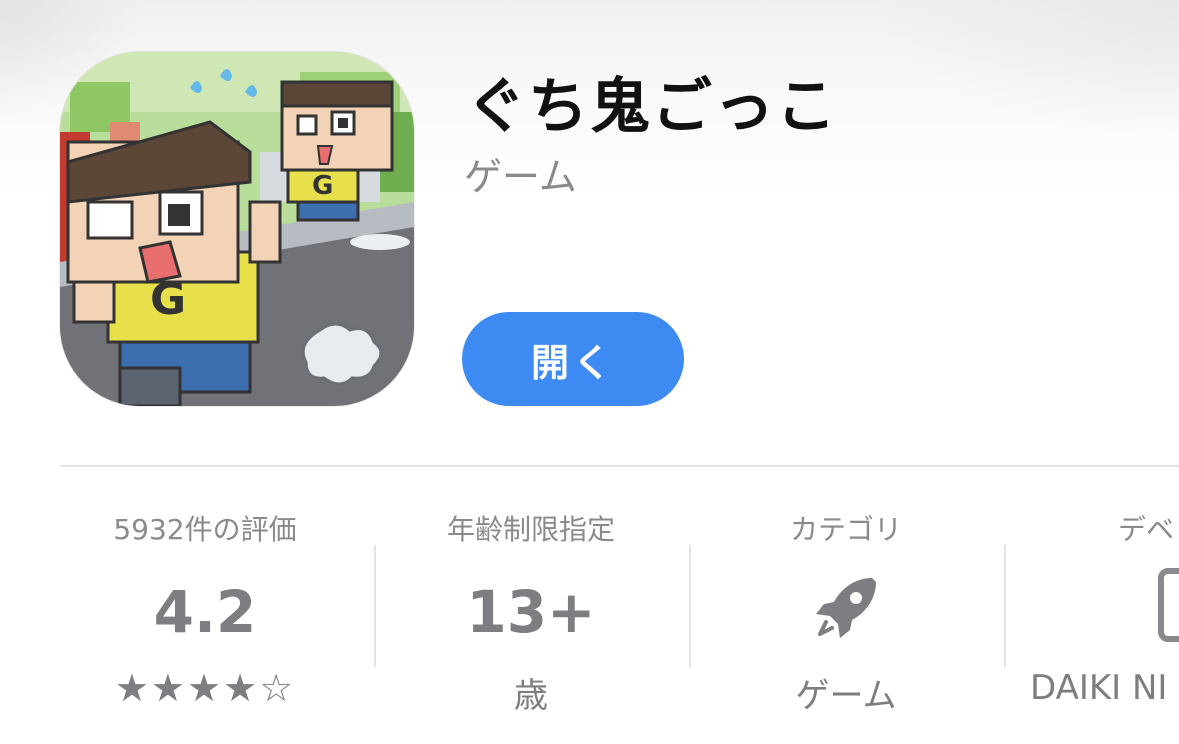  I want to click on rating-value: 4.2, so click(205, 612).